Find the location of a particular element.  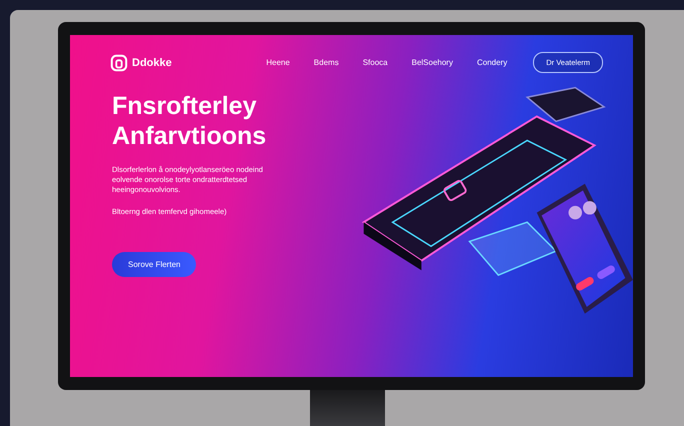

nav-link: BelSoehory is located at coordinates (432, 62).